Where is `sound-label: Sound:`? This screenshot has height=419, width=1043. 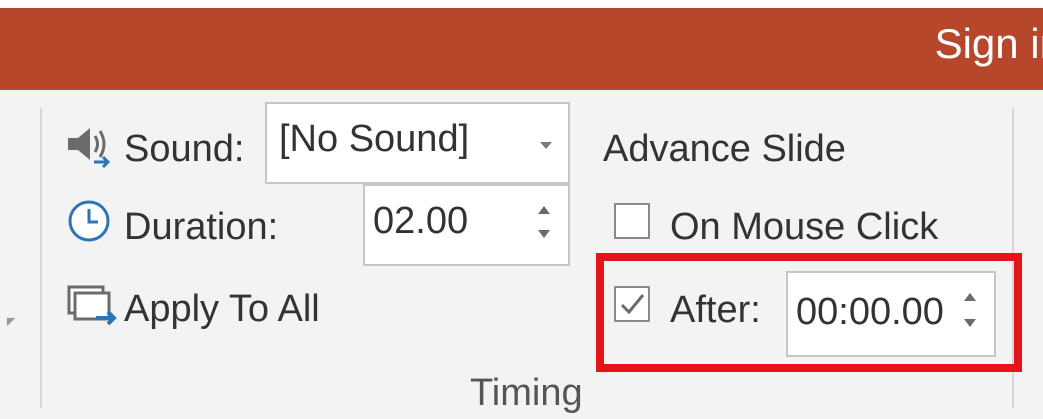
sound-label: Sound: is located at coordinates (184, 149).